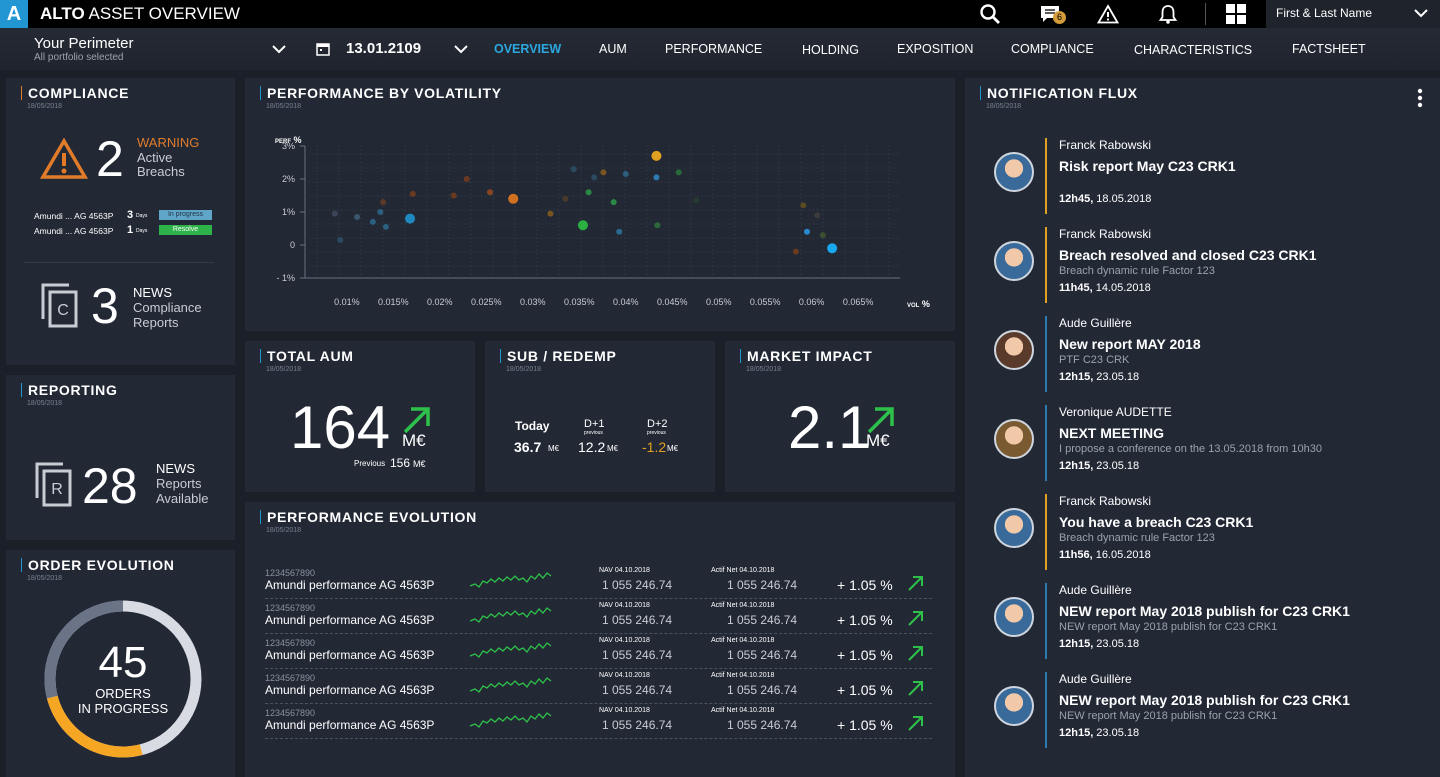  I want to click on chevron-down-icon, so click(1421, 15).